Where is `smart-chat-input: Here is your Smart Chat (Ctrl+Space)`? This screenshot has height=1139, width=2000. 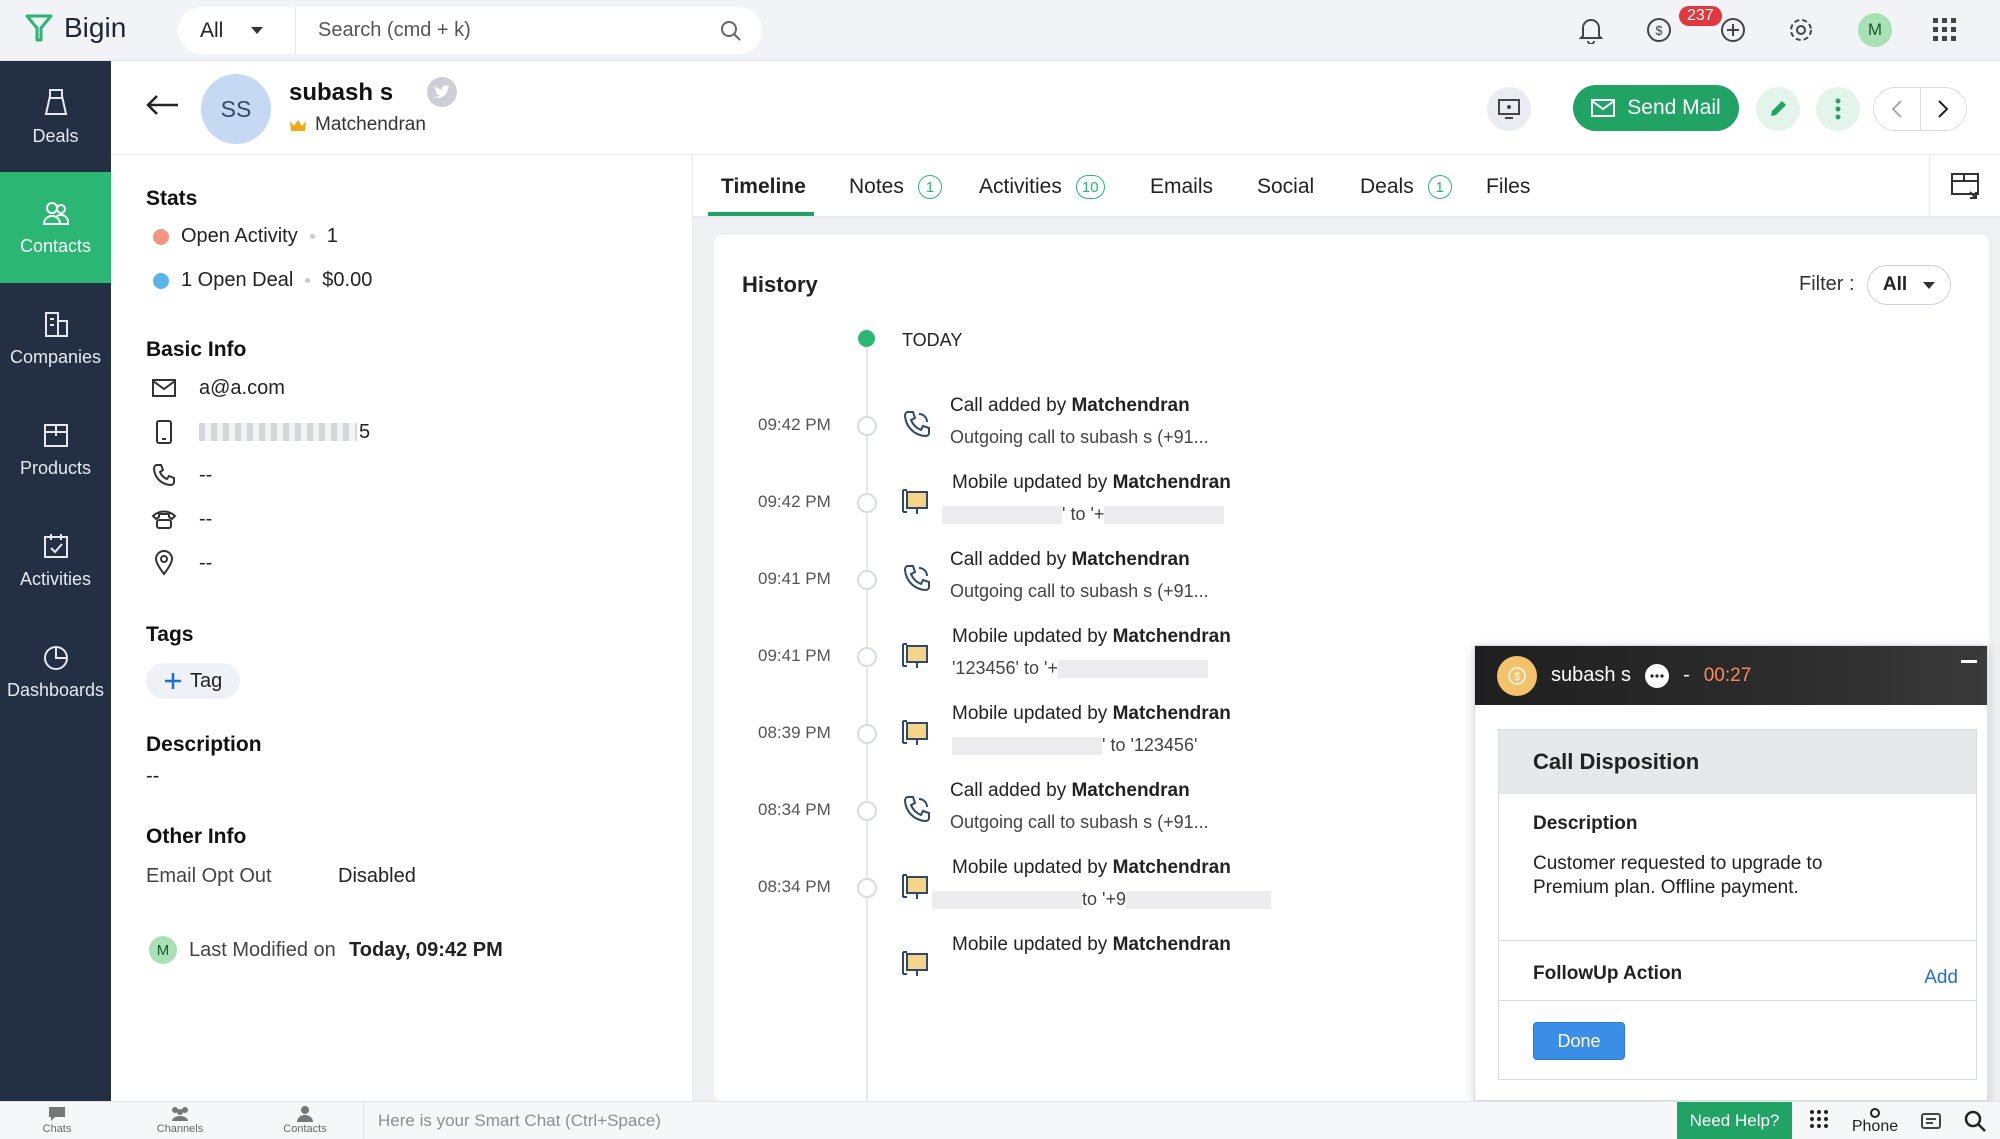
smart-chat-input: Here is your Smart Chat (Ctrl+Space) is located at coordinates (1019, 1120).